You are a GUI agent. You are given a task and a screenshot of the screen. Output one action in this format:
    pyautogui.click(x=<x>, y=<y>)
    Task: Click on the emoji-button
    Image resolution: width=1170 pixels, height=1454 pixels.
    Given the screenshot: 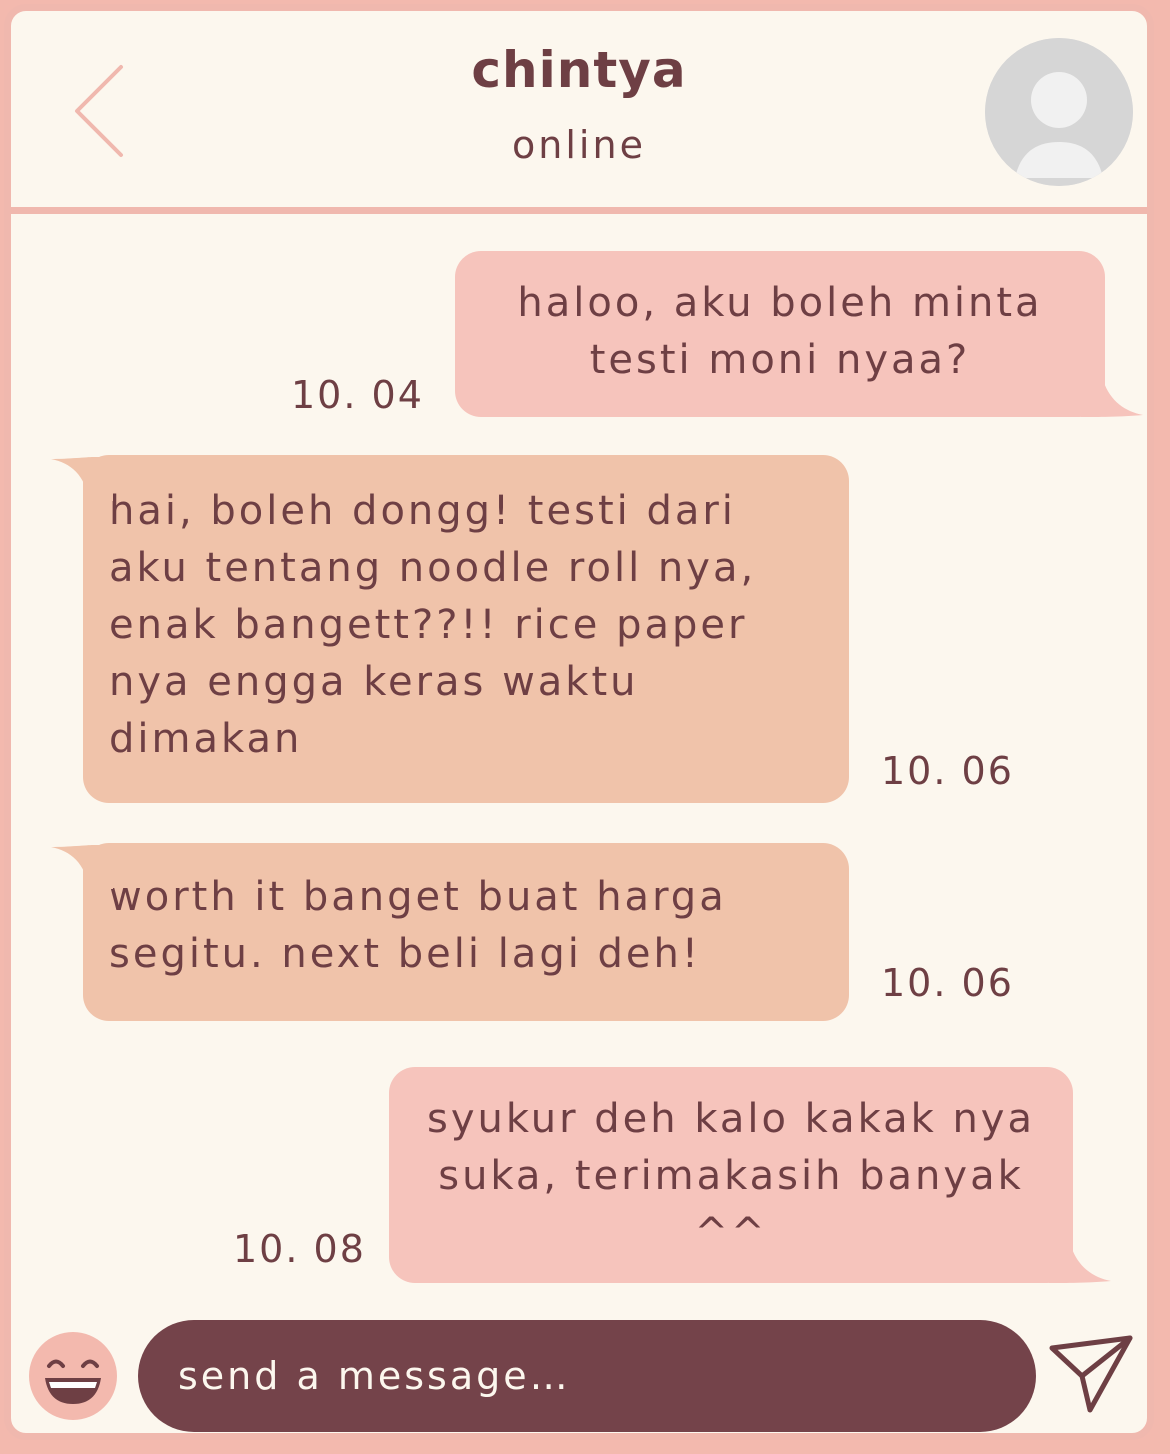 What is the action you would take?
    pyautogui.click(x=73, y=1376)
    